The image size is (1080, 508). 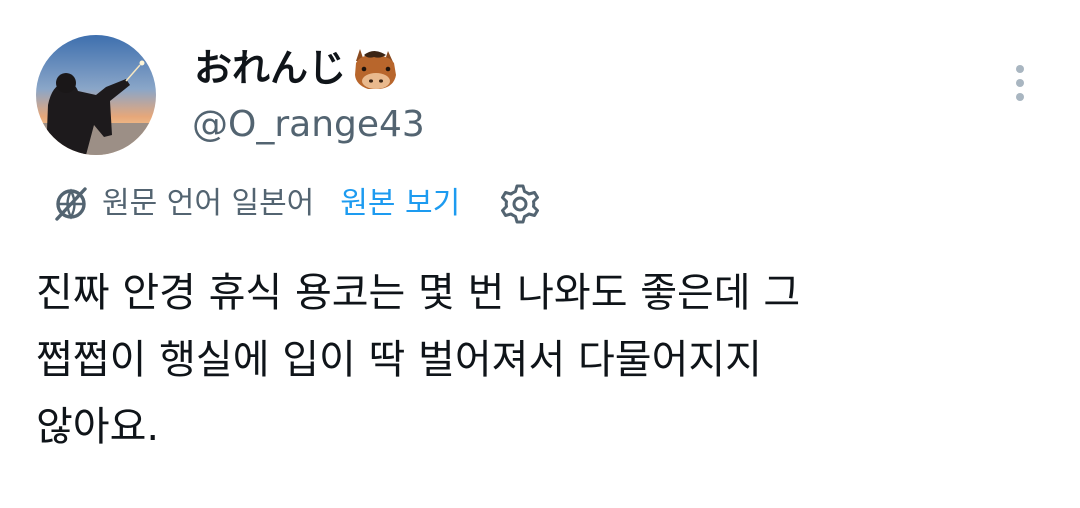 I want to click on profile-photo, so click(x=96, y=95).